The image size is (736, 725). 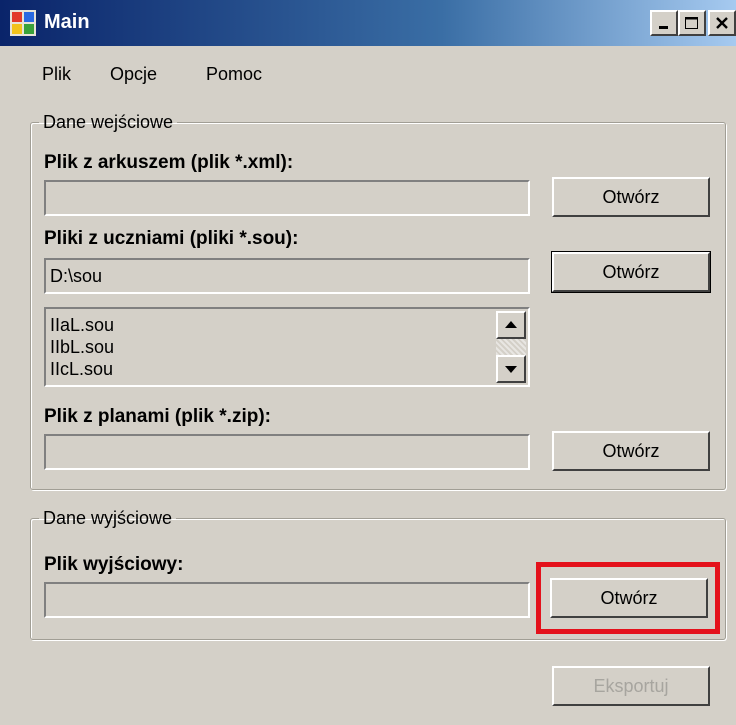 What do you see at coordinates (628, 598) in the screenshot?
I see `highlight-box` at bounding box center [628, 598].